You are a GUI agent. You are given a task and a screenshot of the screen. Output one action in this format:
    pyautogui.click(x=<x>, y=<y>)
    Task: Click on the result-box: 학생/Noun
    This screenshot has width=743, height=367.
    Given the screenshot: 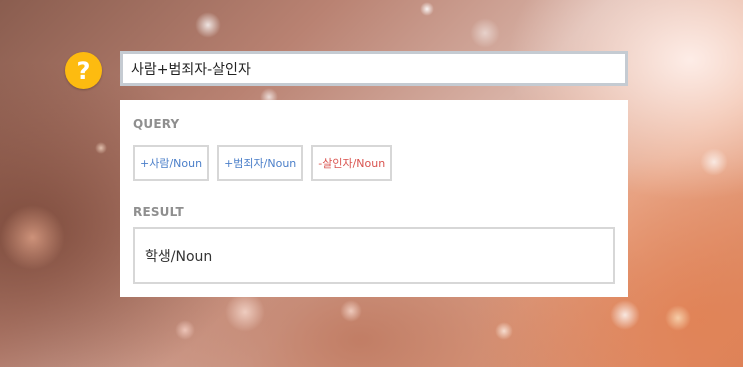 What is the action you would take?
    pyautogui.click(x=374, y=255)
    